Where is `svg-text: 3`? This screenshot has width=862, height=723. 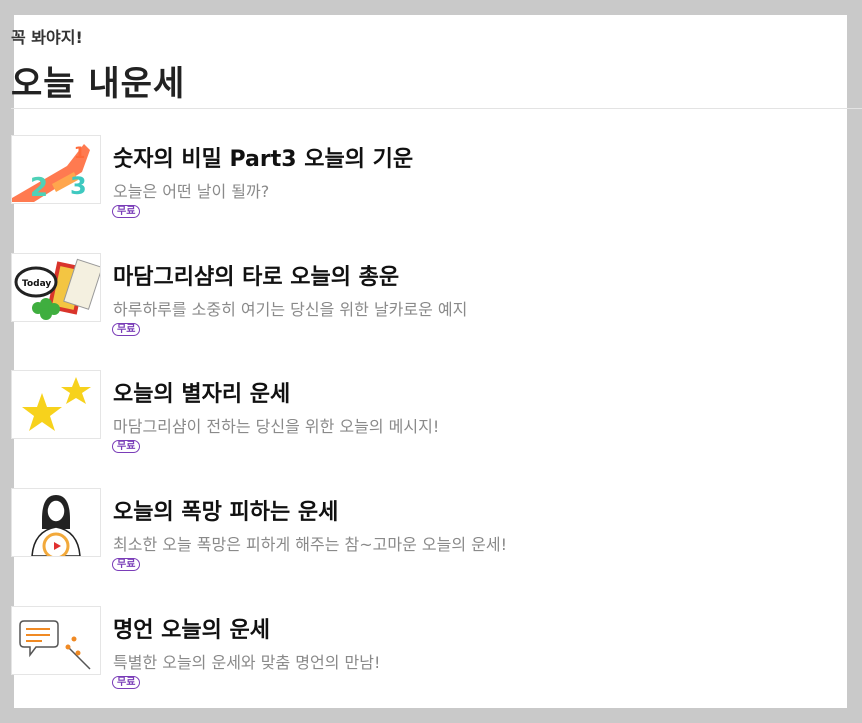 svg-text: 3 is located at coordinates (78, 186).